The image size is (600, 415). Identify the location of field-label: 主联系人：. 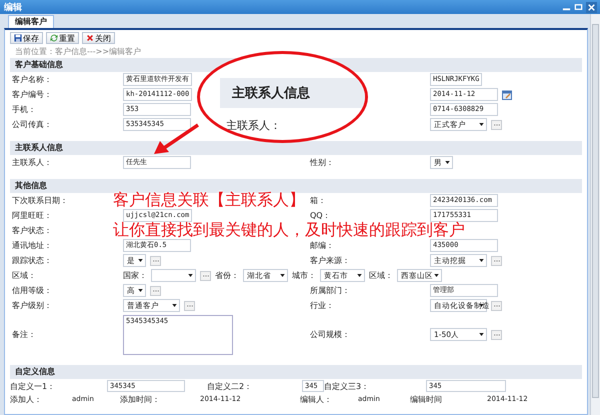
(32, 162).